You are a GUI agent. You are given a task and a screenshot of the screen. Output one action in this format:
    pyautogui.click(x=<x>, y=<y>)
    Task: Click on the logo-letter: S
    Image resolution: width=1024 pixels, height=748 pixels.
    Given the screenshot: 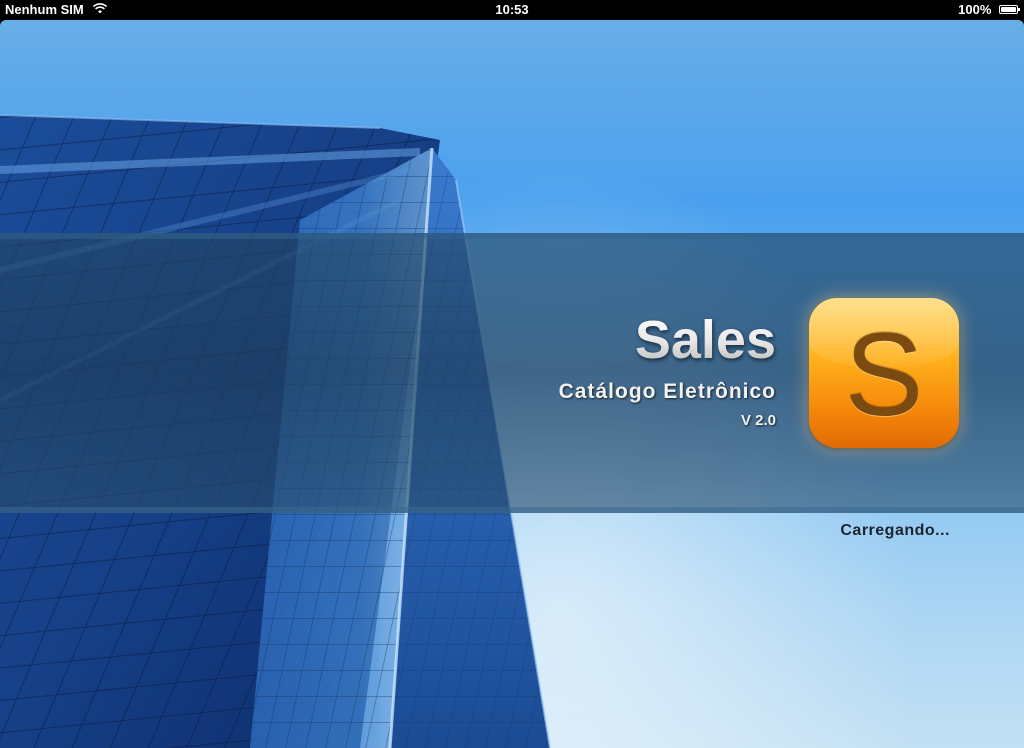 What is the action you would take?
    pyautogui.click(x=884, y=375)
    